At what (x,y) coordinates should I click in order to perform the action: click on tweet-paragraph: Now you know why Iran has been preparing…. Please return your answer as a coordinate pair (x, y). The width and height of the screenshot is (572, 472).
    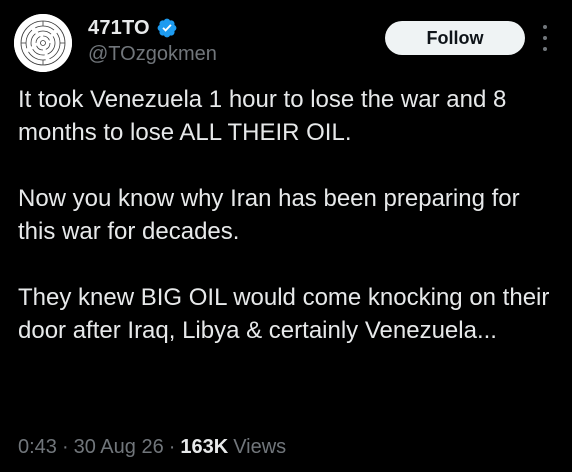
    Looking at the image, I should click on (269, 215).